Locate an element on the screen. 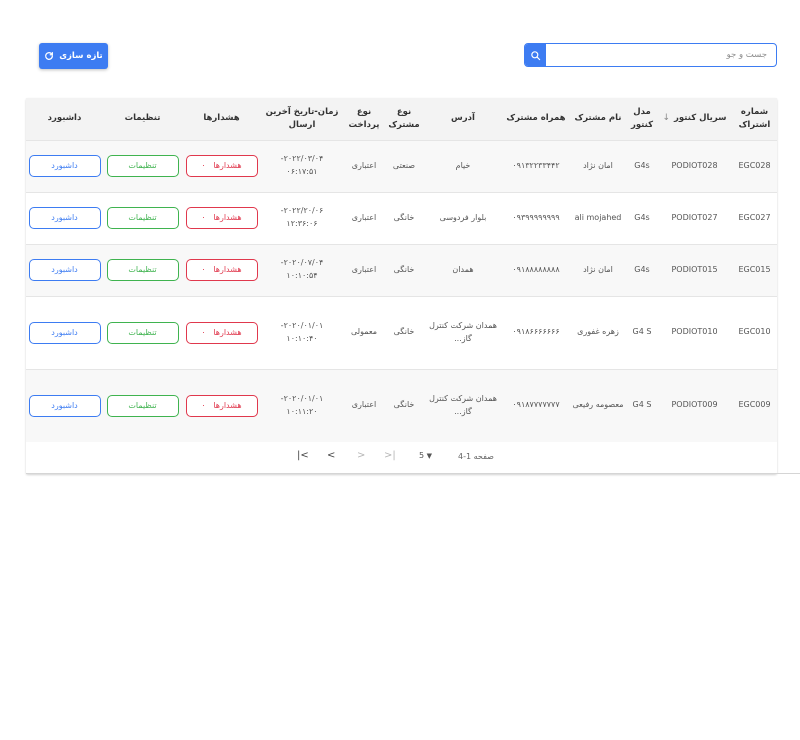 Image resolution: width=800 pixels, height=740 pixels. cell-serial: PODIOT028 is located at coordinates (694, 165).